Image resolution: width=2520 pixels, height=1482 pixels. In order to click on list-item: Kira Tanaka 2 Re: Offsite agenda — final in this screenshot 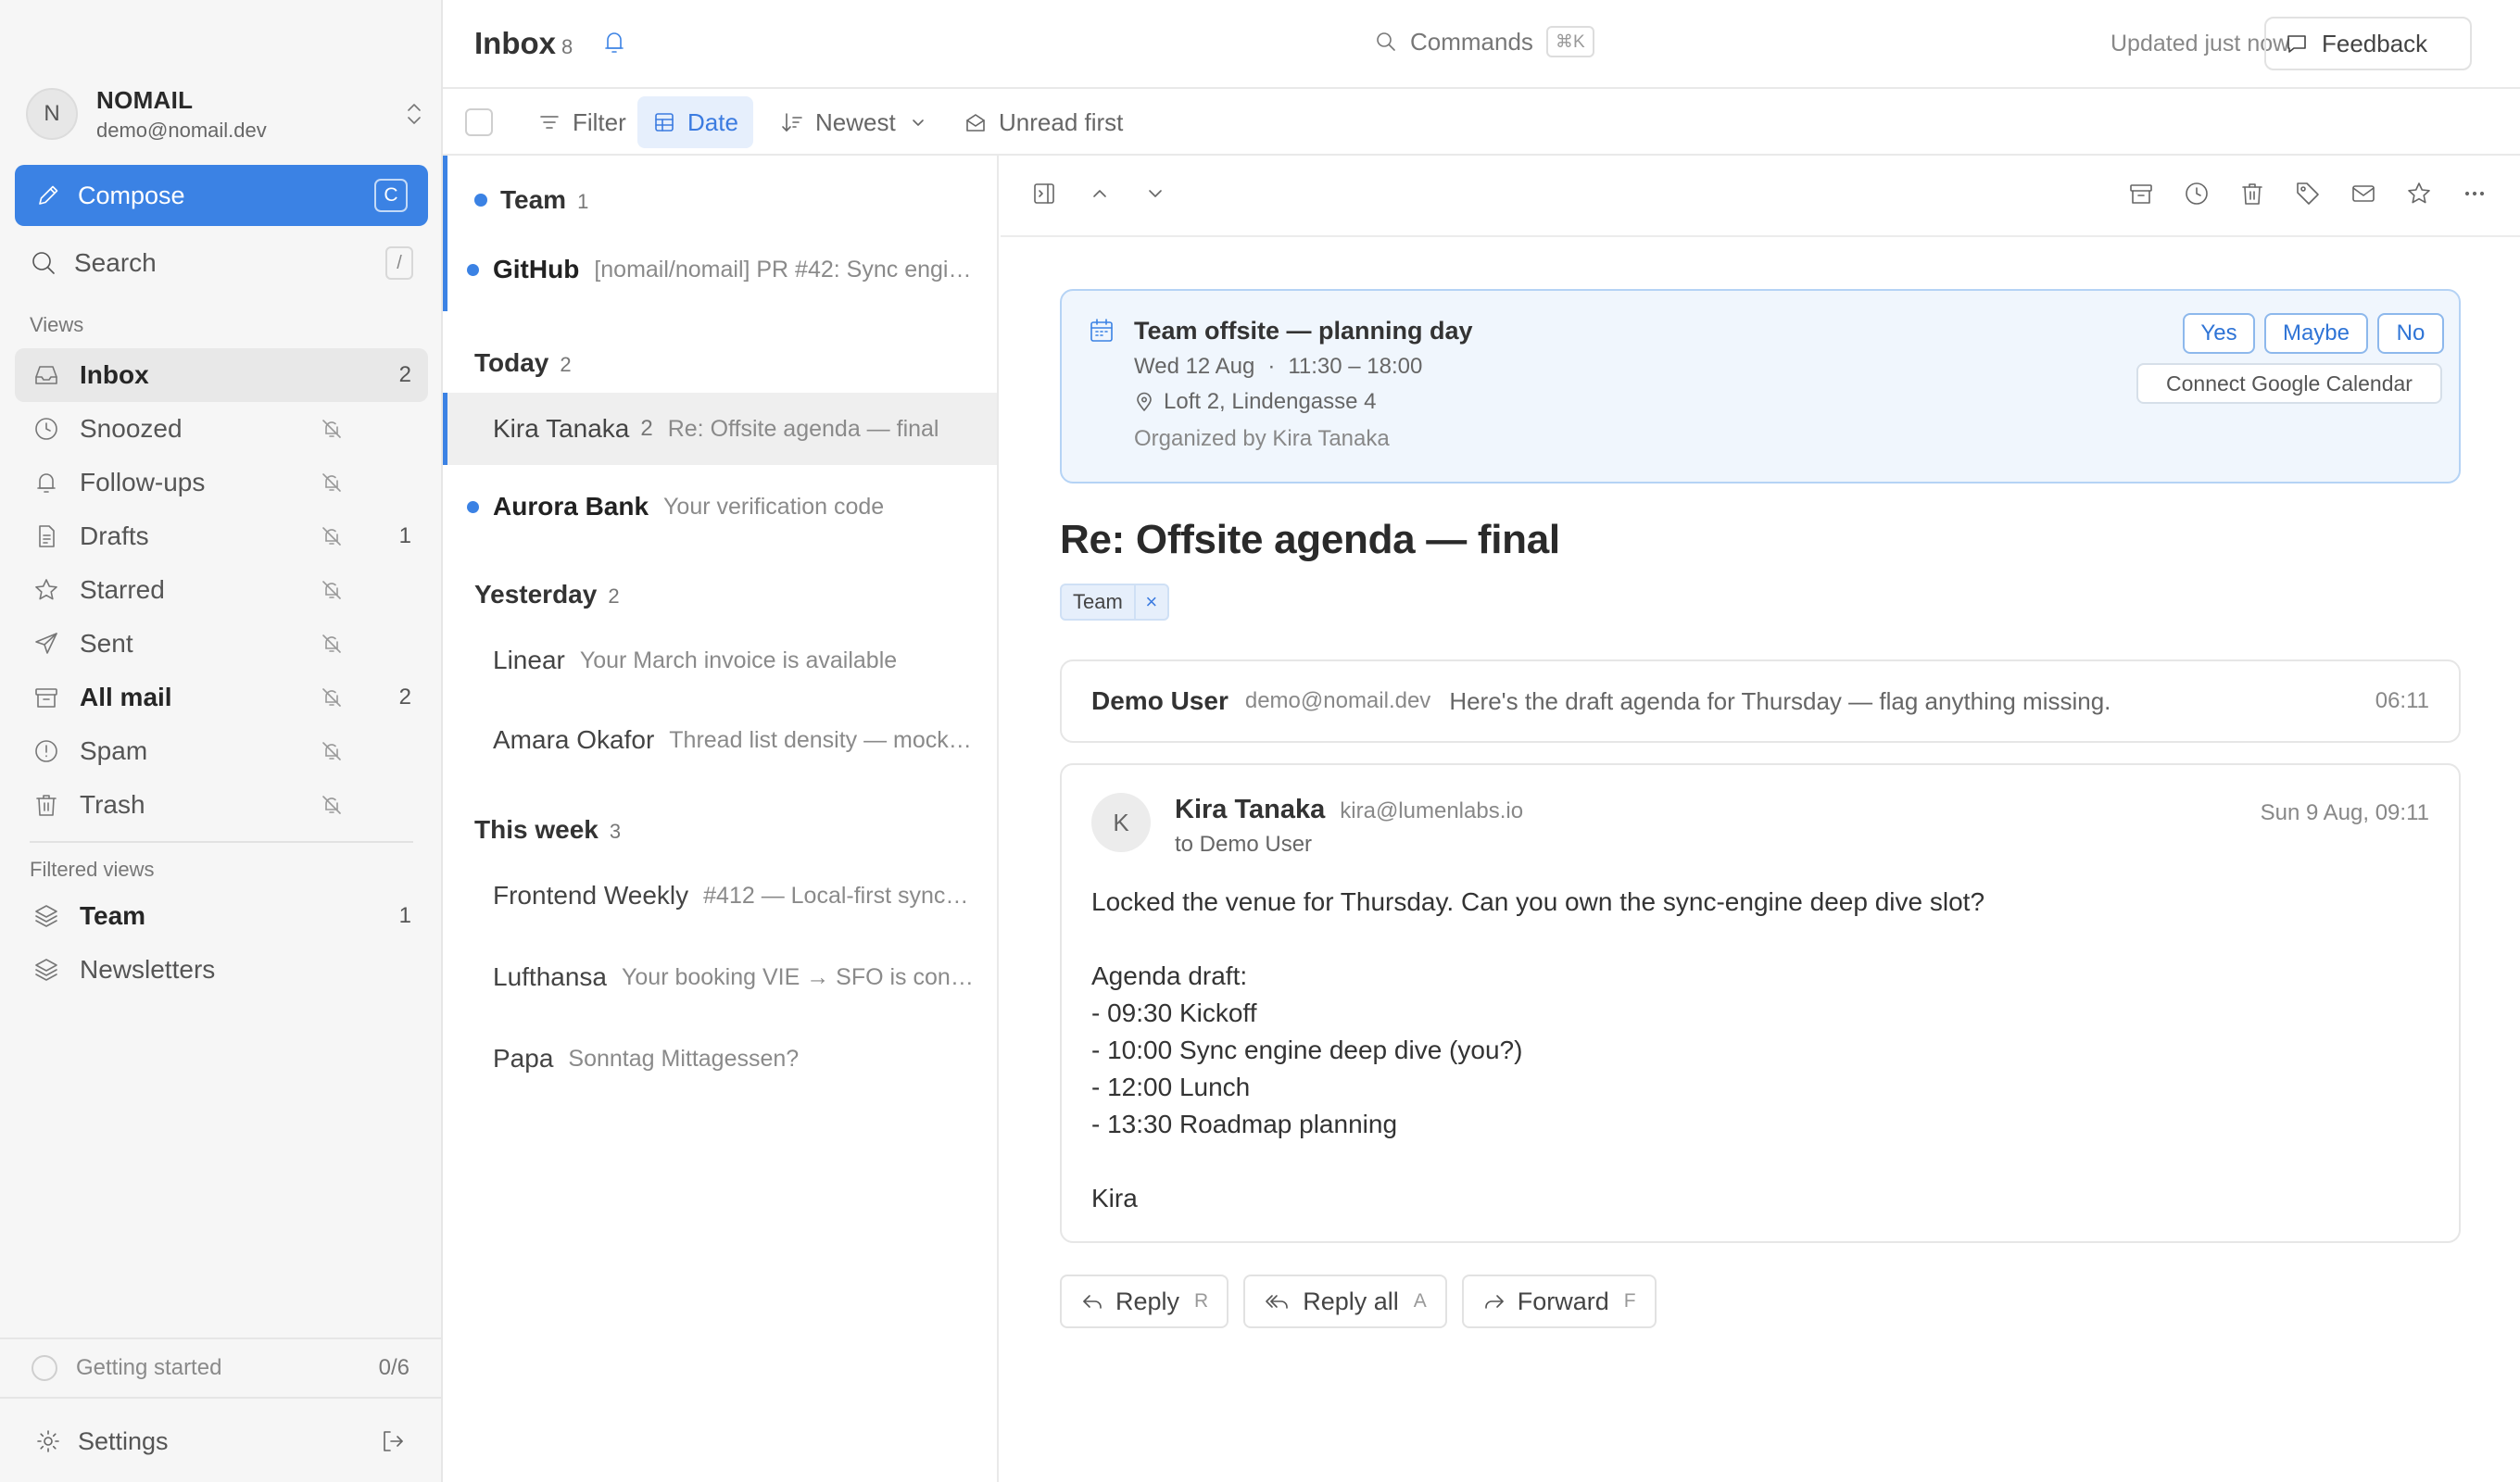, I will do `click(720, 429)`.